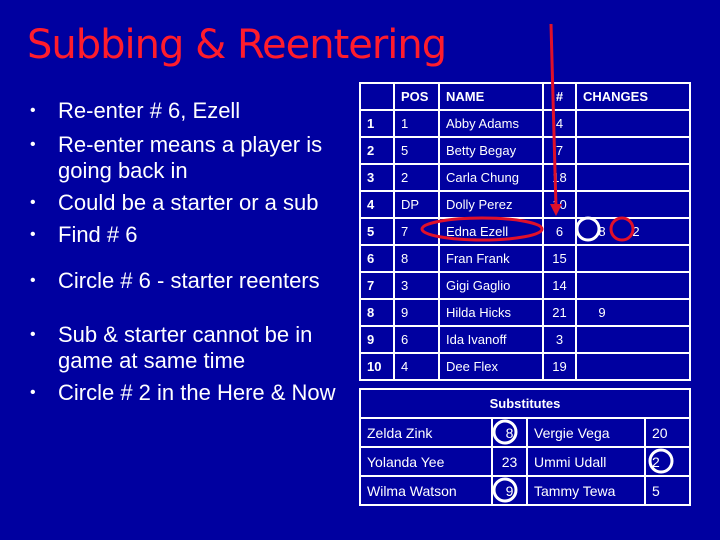 This screenshot has width=720, height=540. What do you see at coordinates (559, 177) in the screenshot?
I see `number-cell: 18` at bounding box center [559, 177].